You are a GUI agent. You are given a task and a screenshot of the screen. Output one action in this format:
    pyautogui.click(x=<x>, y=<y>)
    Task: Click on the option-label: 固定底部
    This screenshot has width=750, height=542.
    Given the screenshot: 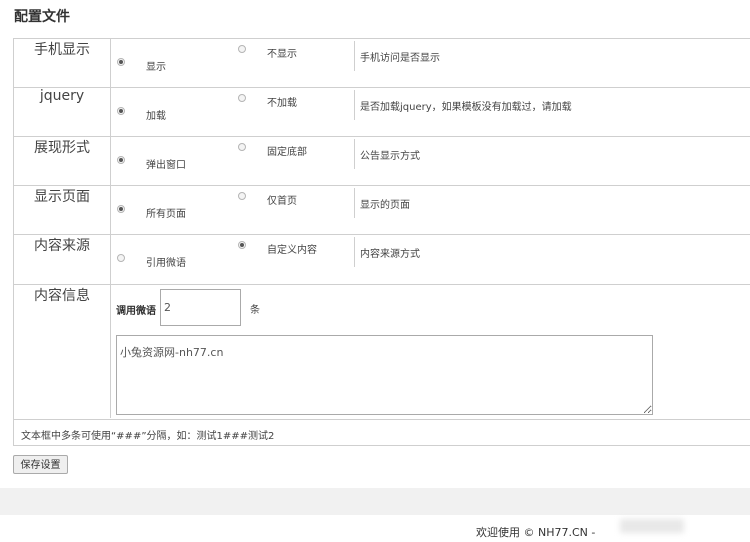 What is the action you would take?
    pyautogui.click(x=287, y=152)
    